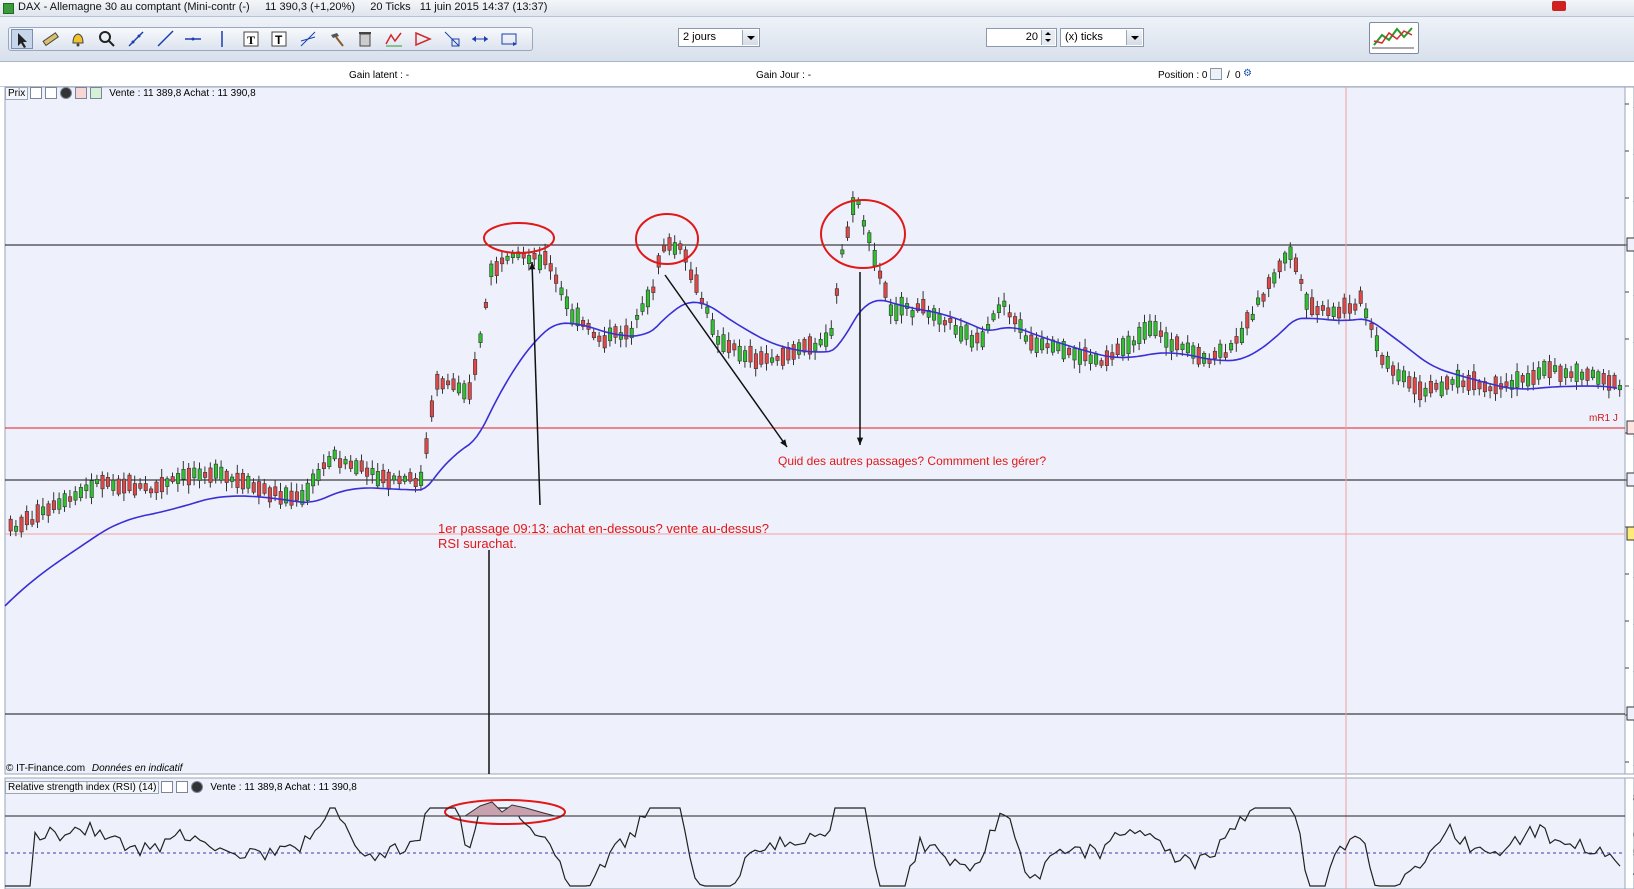  What do you see at coordinates (81, 93) in the screenshot?
I see `move-down-icon` at bounding box center [81, 93].